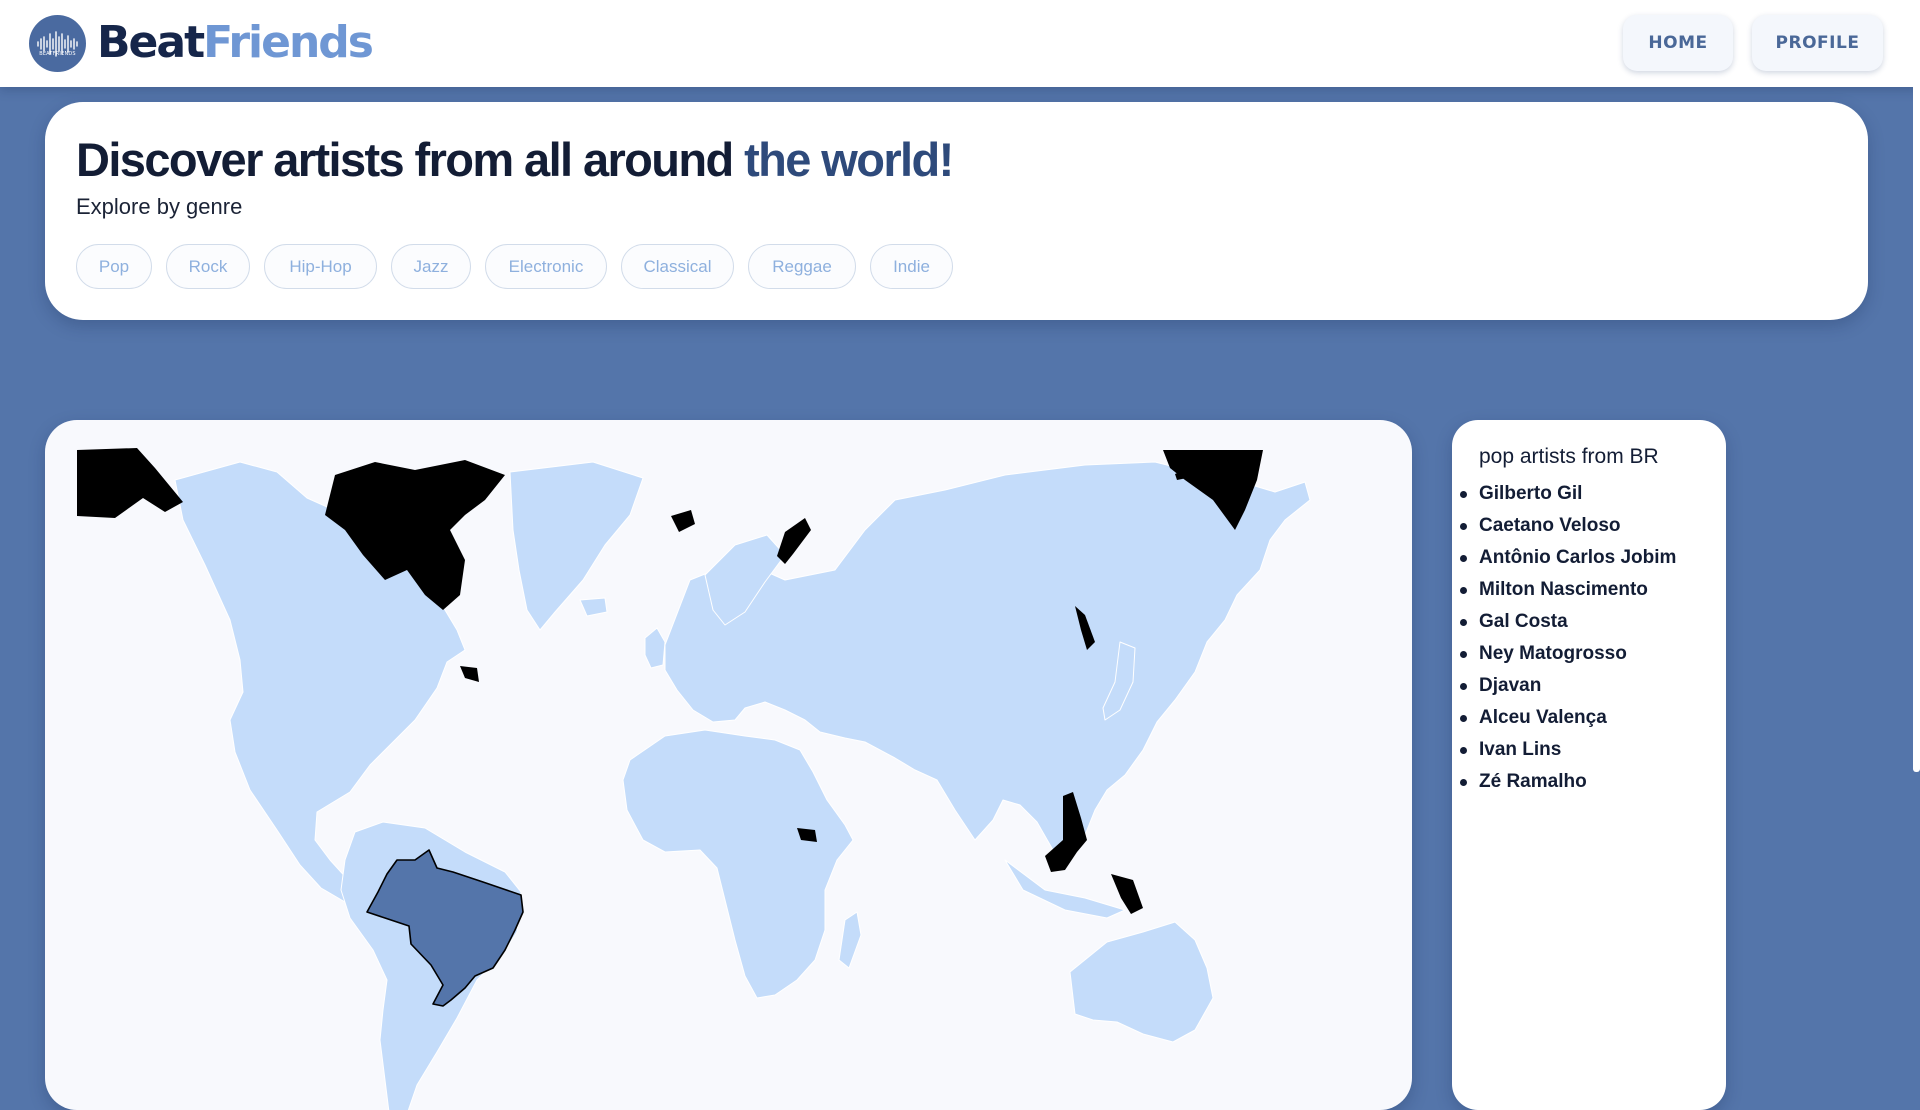 The image size is (1920, 1110). Describe the element at coordinates (114, 266) in the screenshot. I see `genre-chip-pop: Pop` at that location.